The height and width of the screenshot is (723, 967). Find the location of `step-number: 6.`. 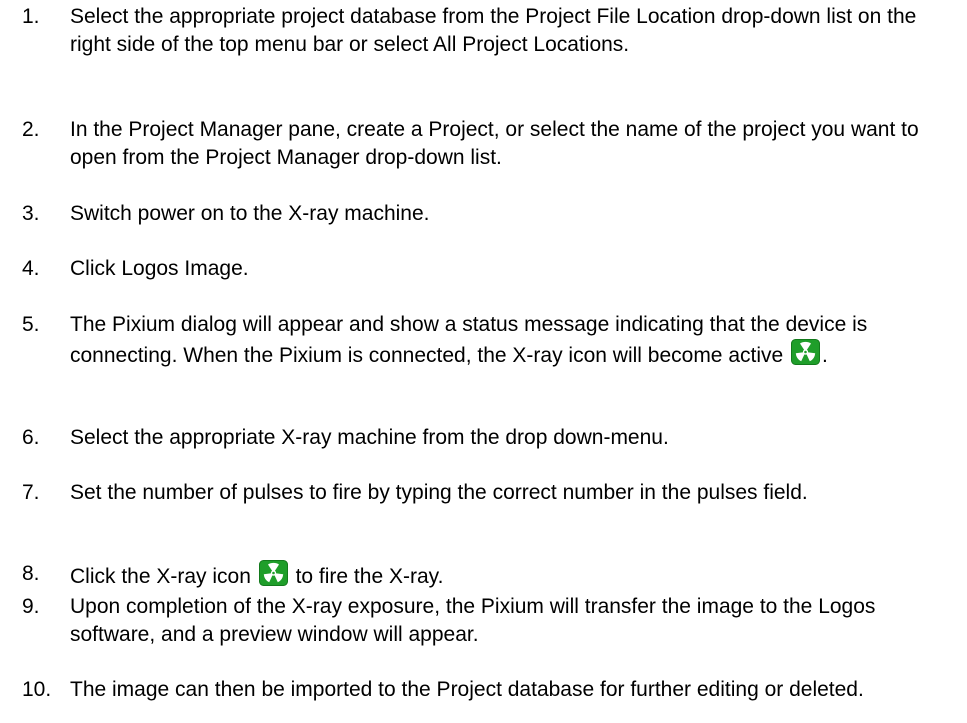

step-number: 6. is located at coordinates (31, 437).